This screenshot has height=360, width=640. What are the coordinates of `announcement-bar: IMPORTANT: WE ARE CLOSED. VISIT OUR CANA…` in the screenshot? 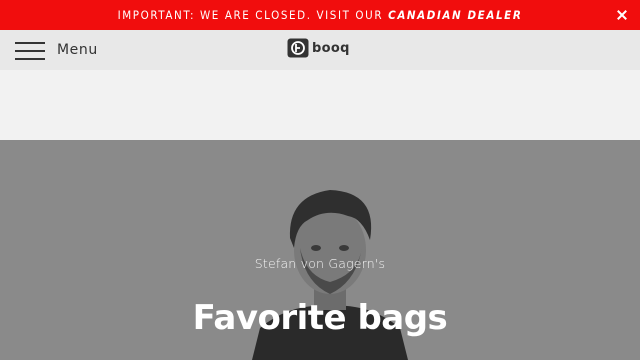 It's located at (320, 15).